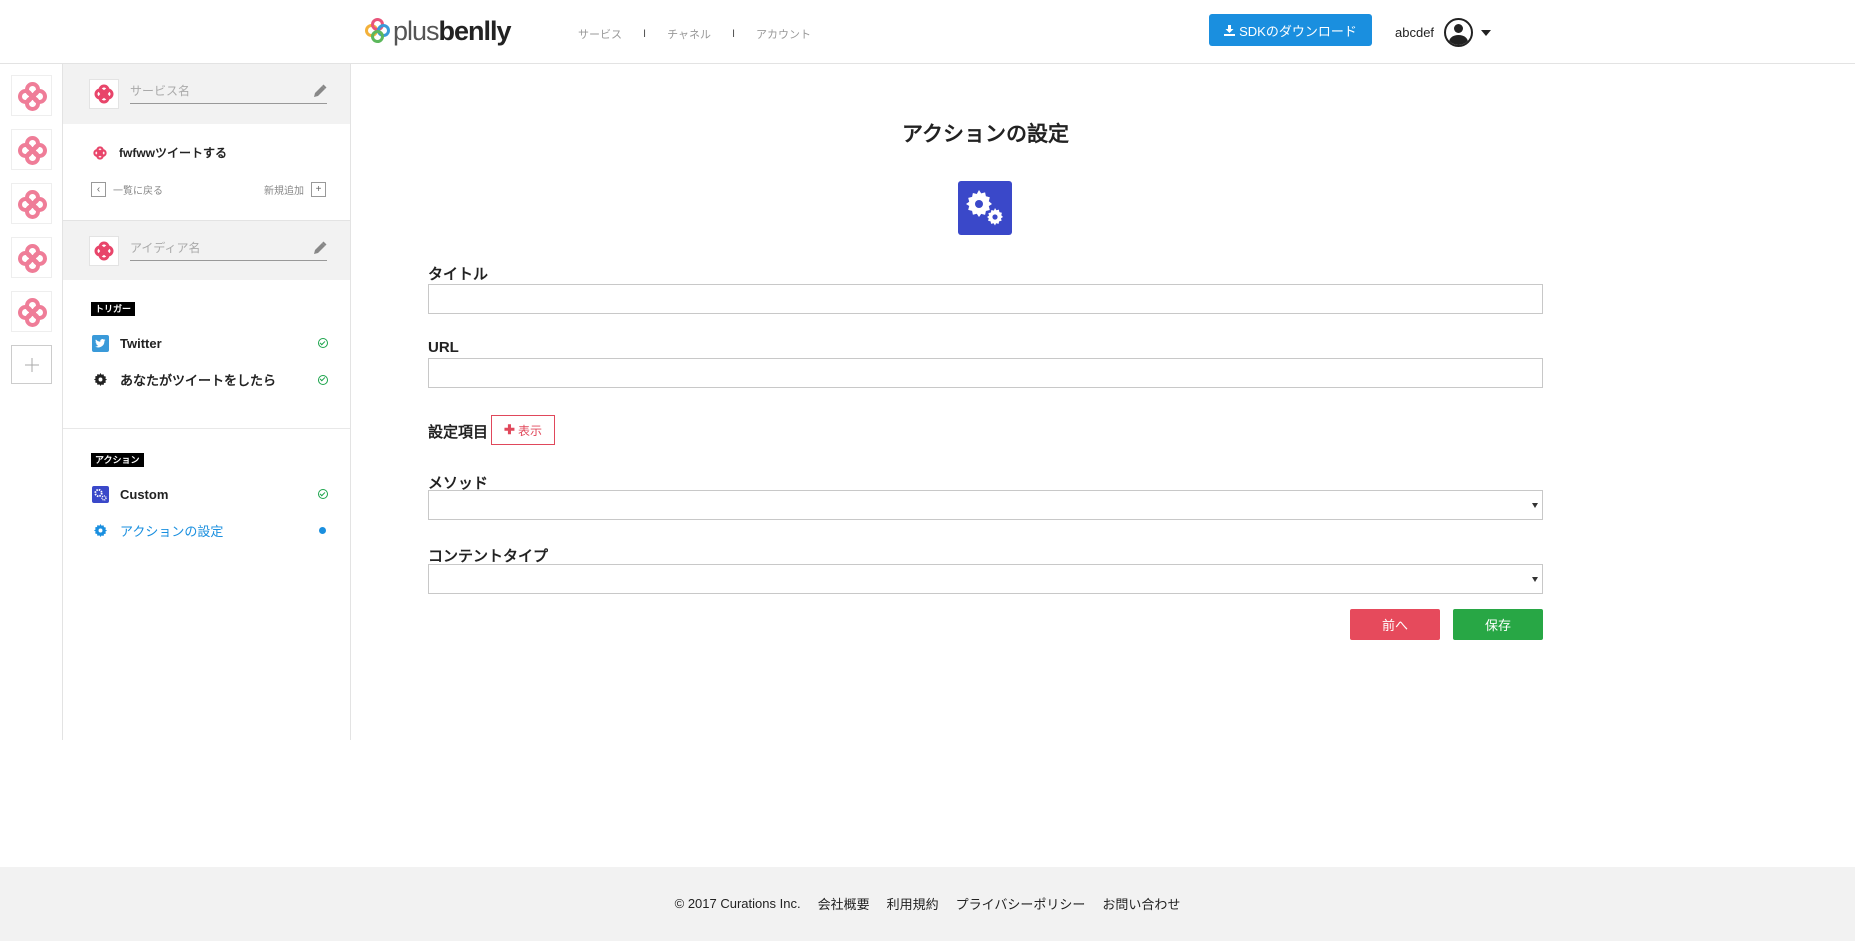 The width and height of the screenshot is (1855, 941). Describe the element at coordinates (206, 428) in the screenshot. I see `section-divider` at that location.